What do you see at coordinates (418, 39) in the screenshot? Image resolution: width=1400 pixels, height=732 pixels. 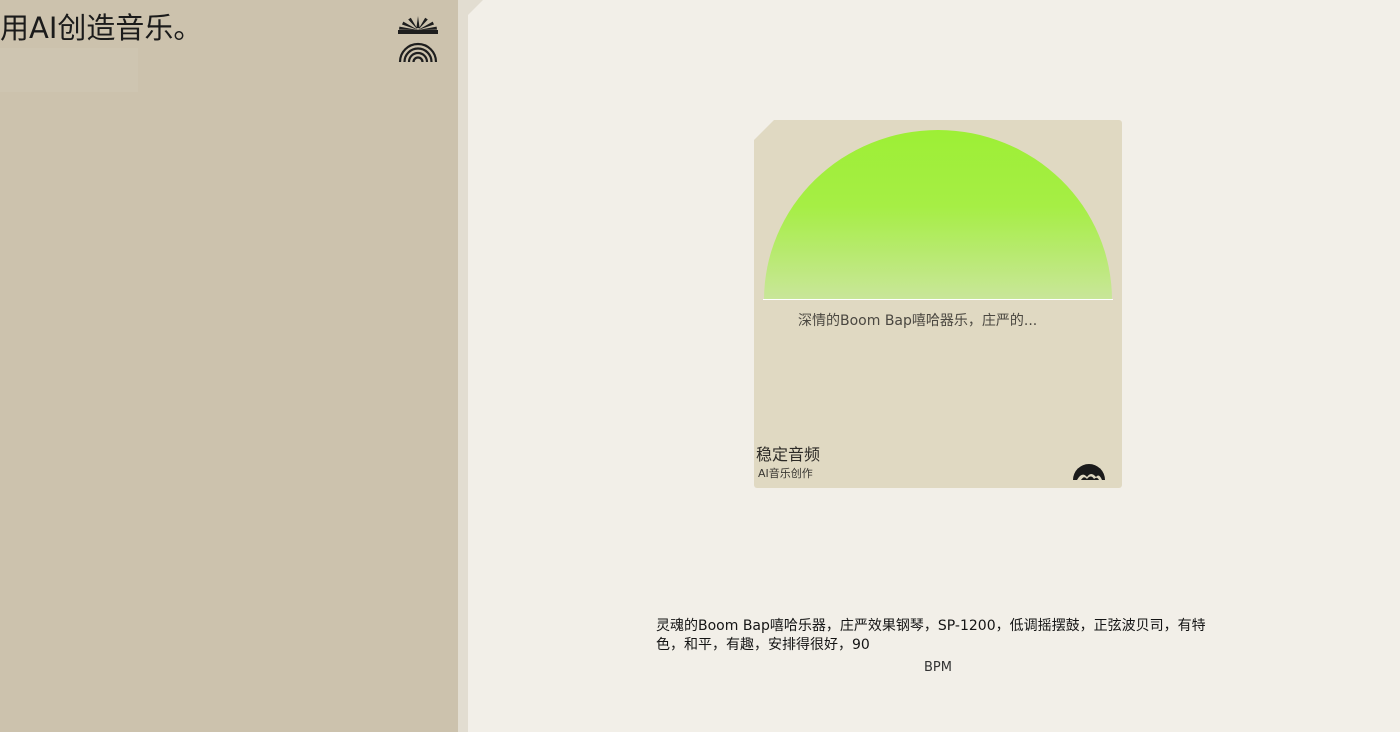 I see `sunrise-rainbow-icon` at bounding box center [418, 39].